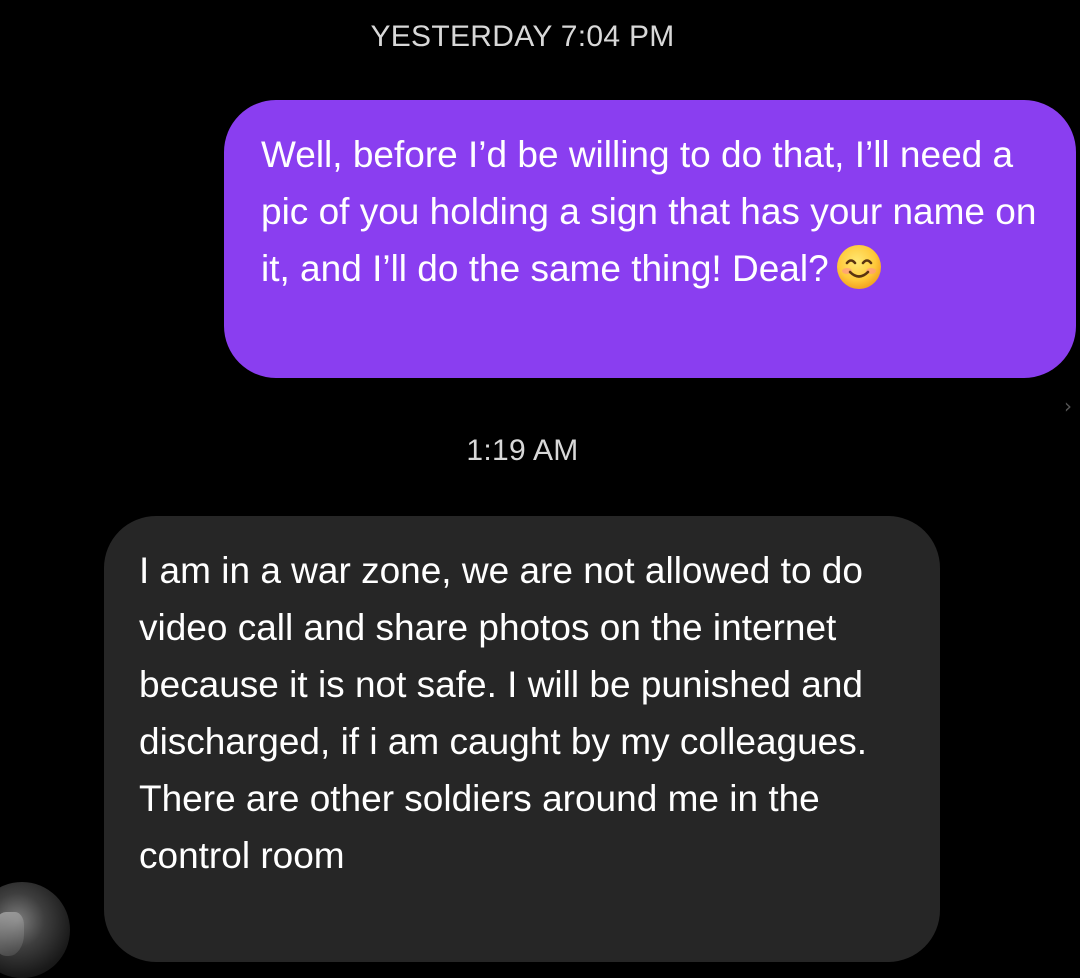 This screenshot has width=1080, height=978. I want to click on smiling-face-emoji-icon, so click(858, 267).